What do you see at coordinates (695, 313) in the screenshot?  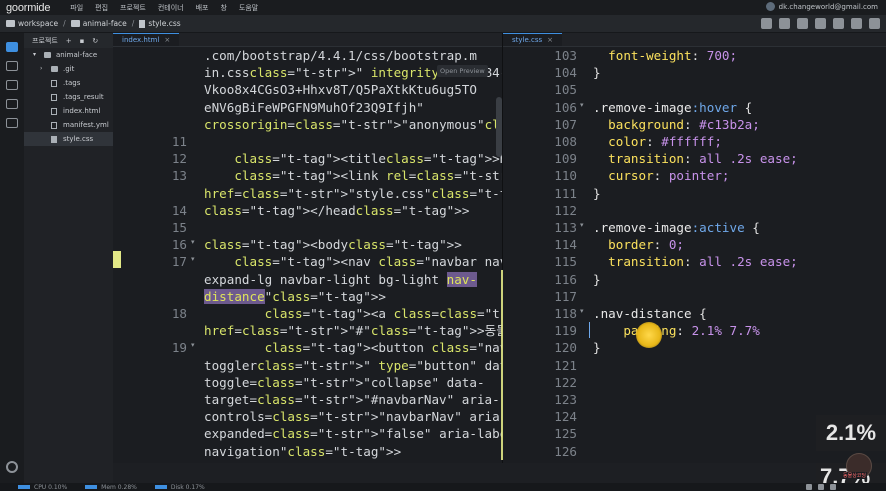 I see `code-line: .nav-distance {` at bounding box center [695, 313].